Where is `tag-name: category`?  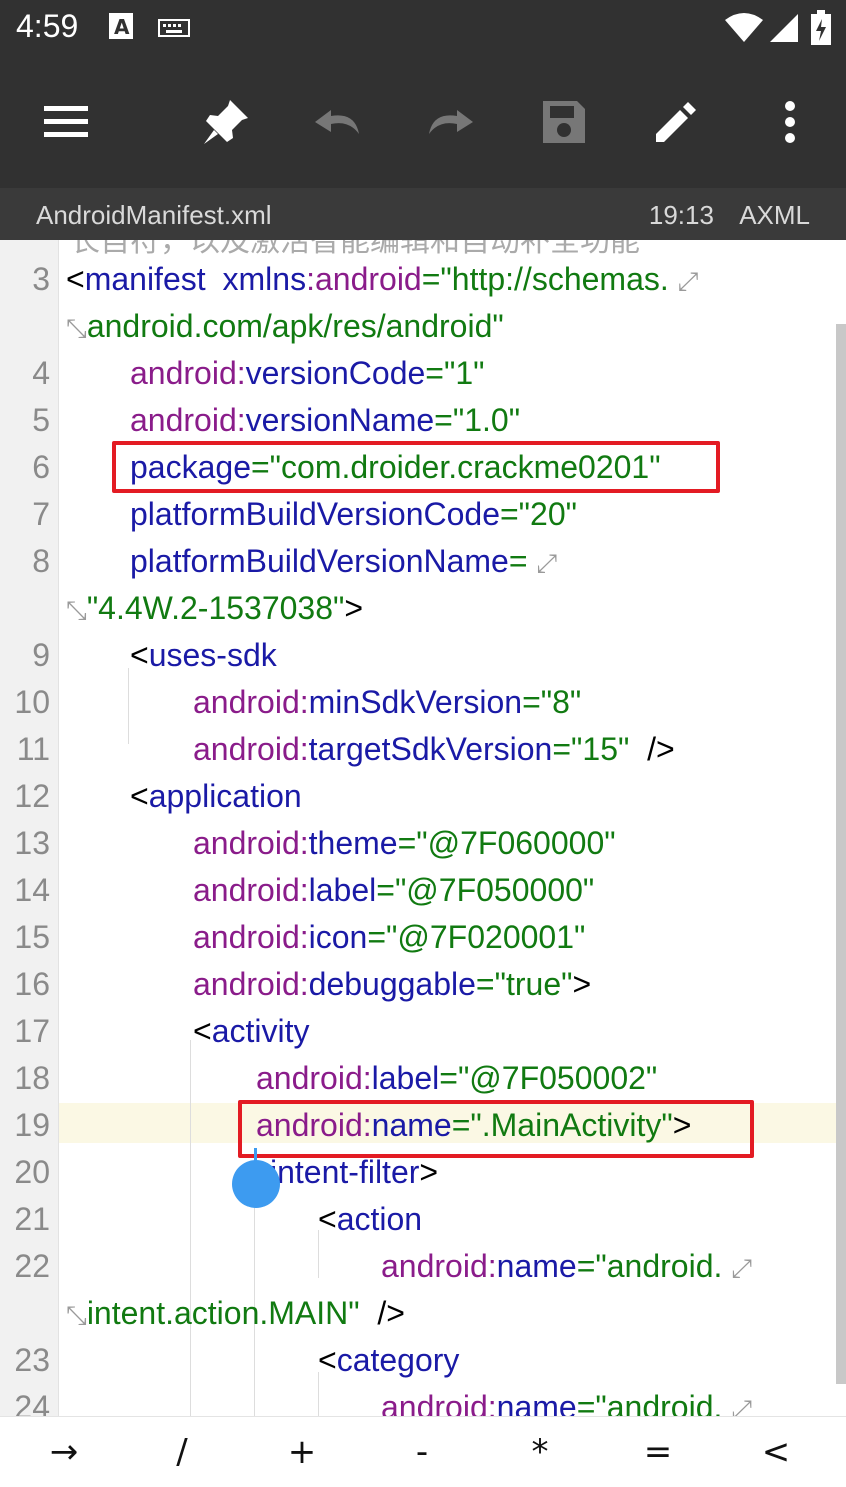 tag-name: category is located at coordinates (398, 1360).